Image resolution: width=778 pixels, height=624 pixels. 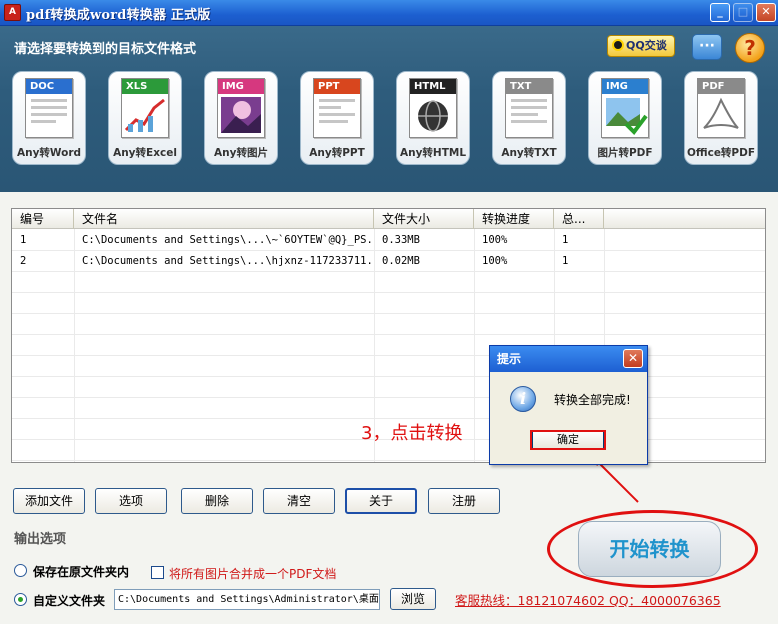 What do you see at coordinates (633, 358) in the screenshot?
I see `dialog-close-button: ✕` at bounding box center [633, 358].